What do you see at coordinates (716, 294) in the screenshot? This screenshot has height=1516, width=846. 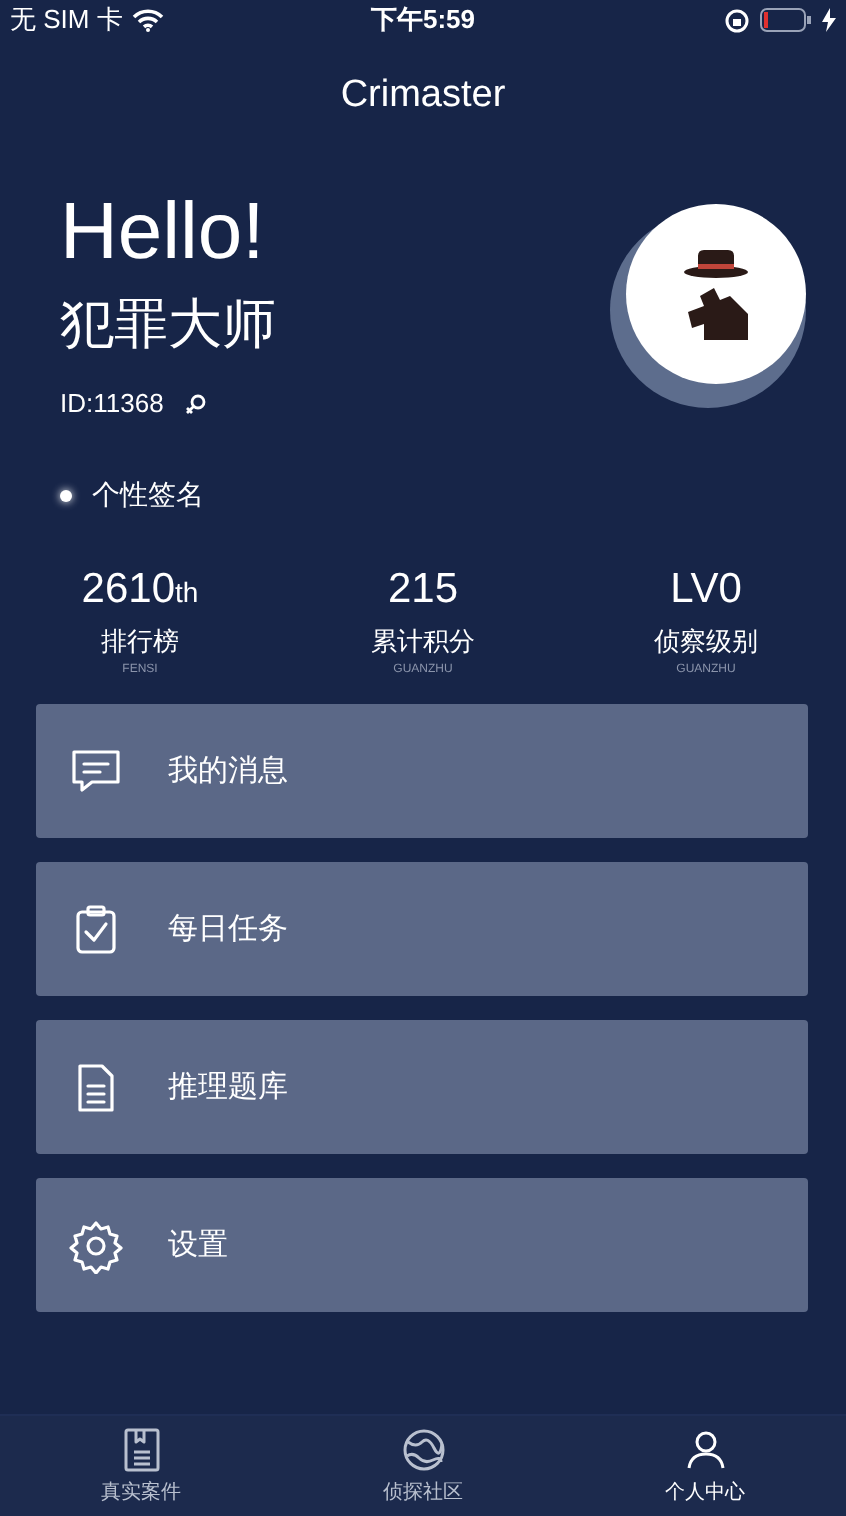 I see `detective-icon` at bounding box center [716, 294].